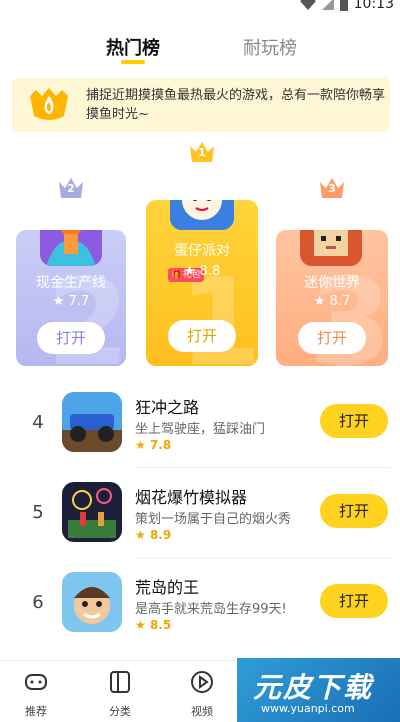 The width and height of the screenshot is (400, 722). Describe the element at coordinates (160, 625) in the screenshot. I see `list-rating-value: 8.5` at that location.